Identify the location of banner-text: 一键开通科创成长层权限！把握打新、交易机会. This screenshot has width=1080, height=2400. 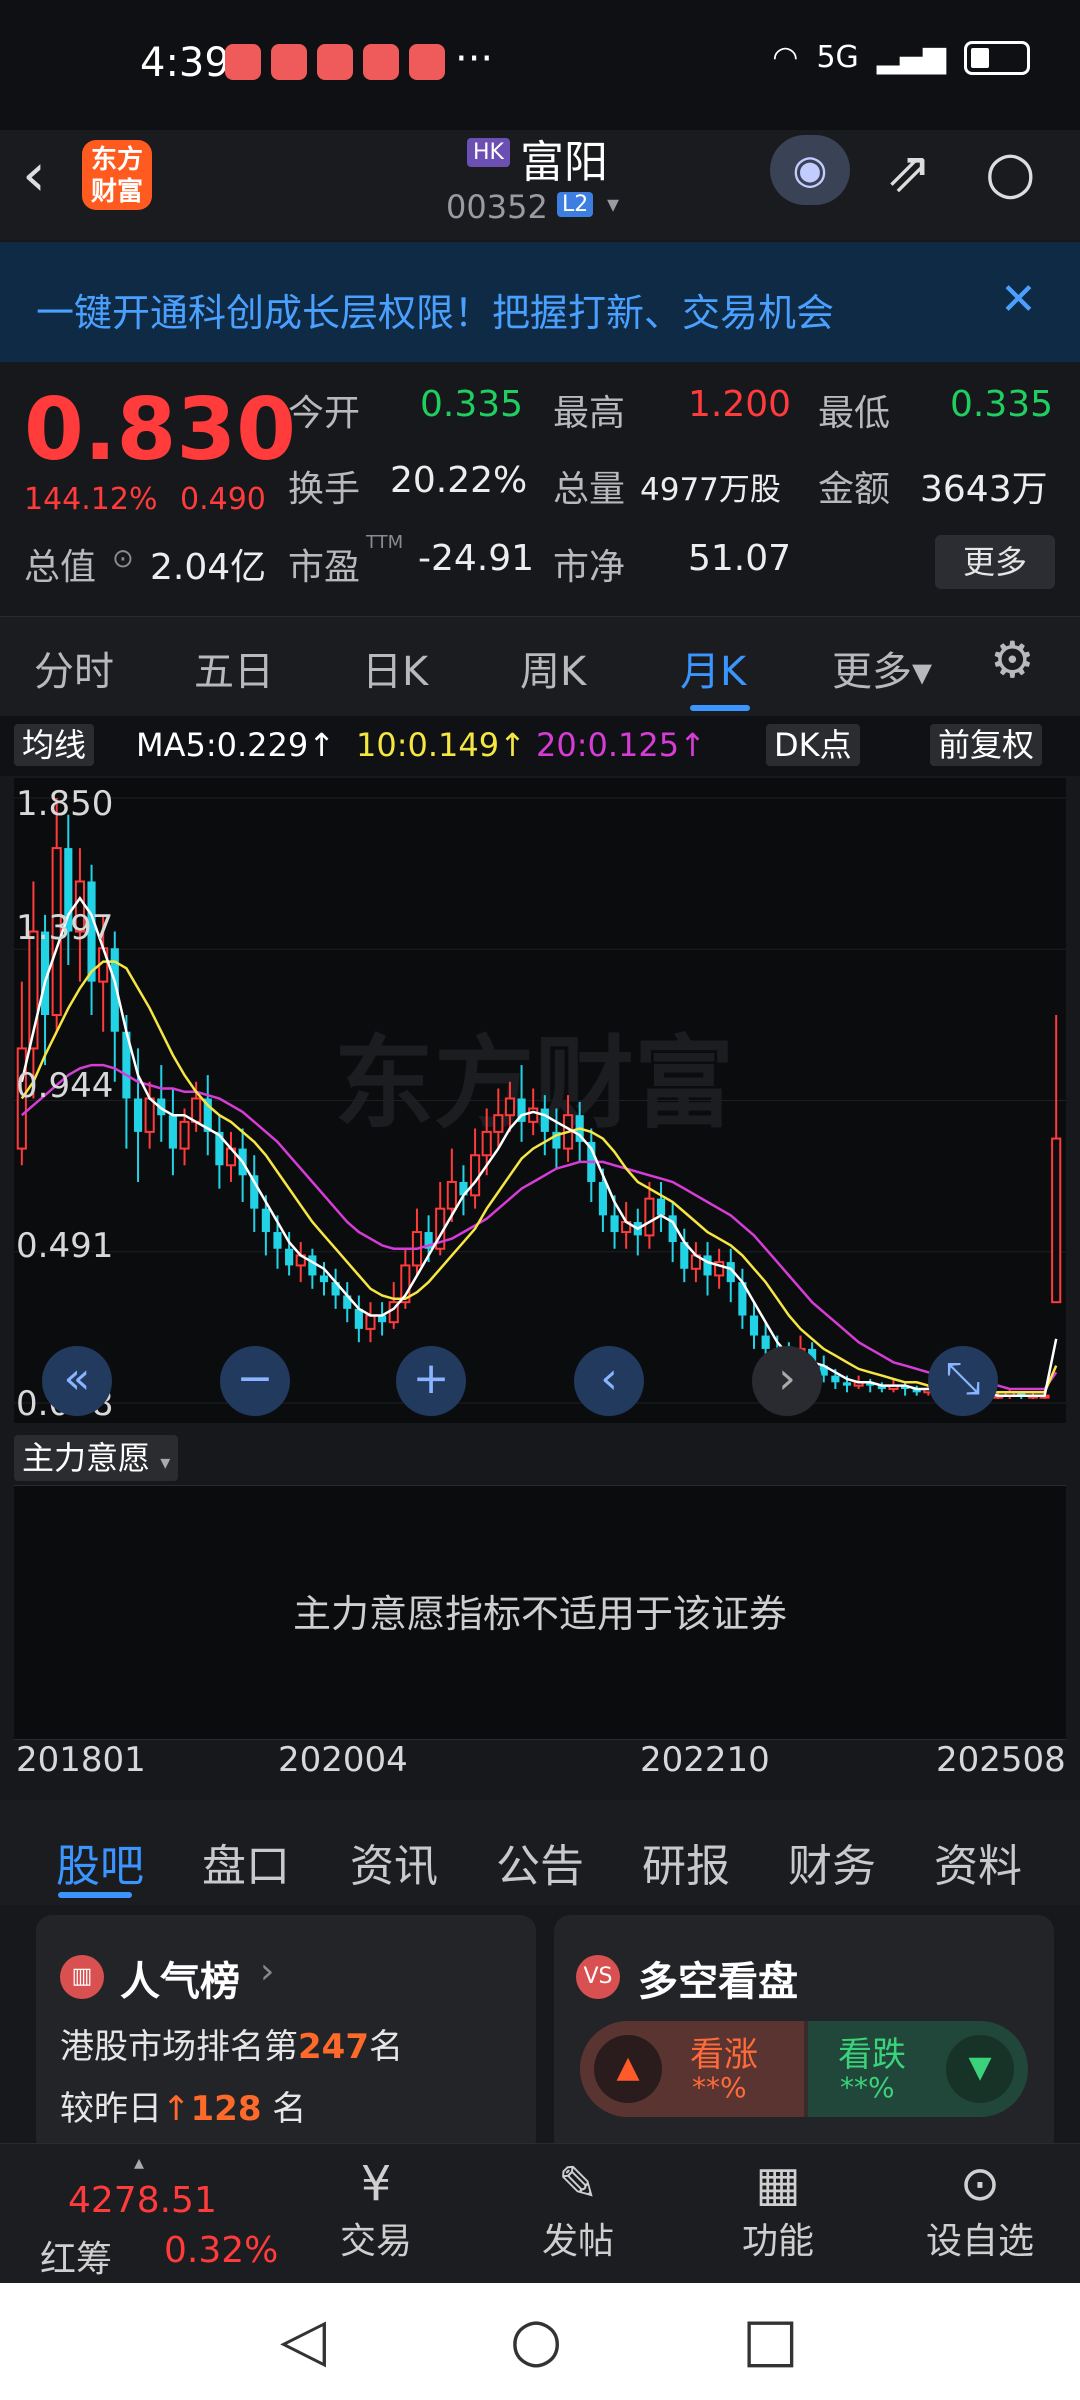
(435, 309).